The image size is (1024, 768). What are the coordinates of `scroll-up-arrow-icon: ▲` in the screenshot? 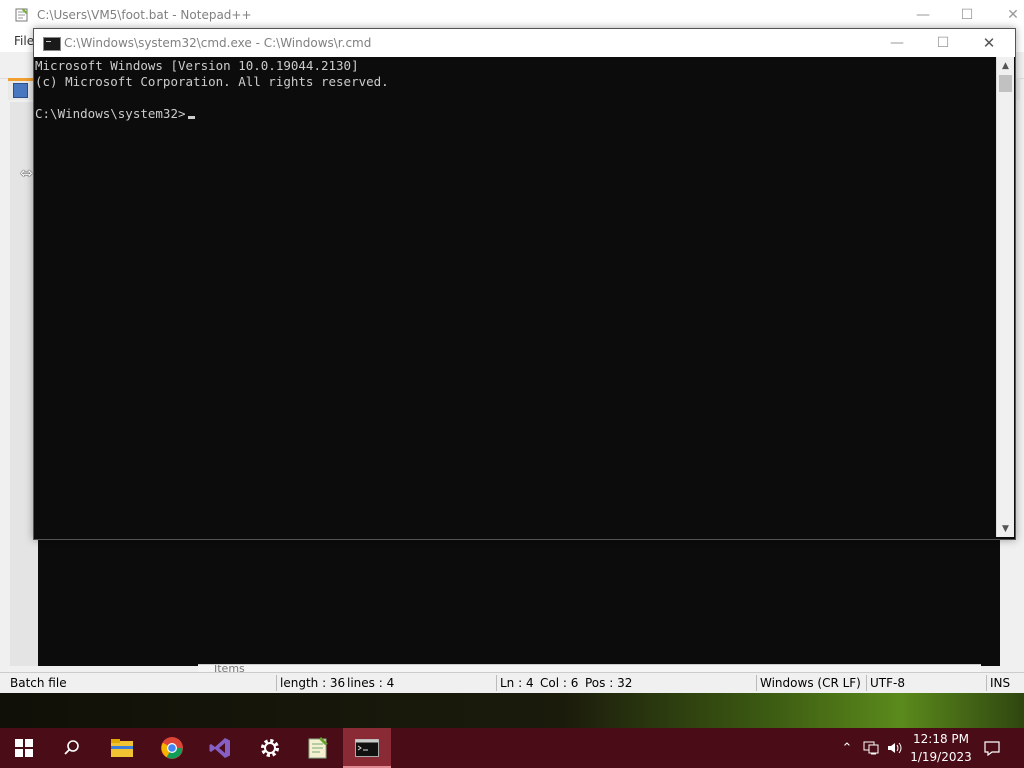 It's located at (1005, 65).